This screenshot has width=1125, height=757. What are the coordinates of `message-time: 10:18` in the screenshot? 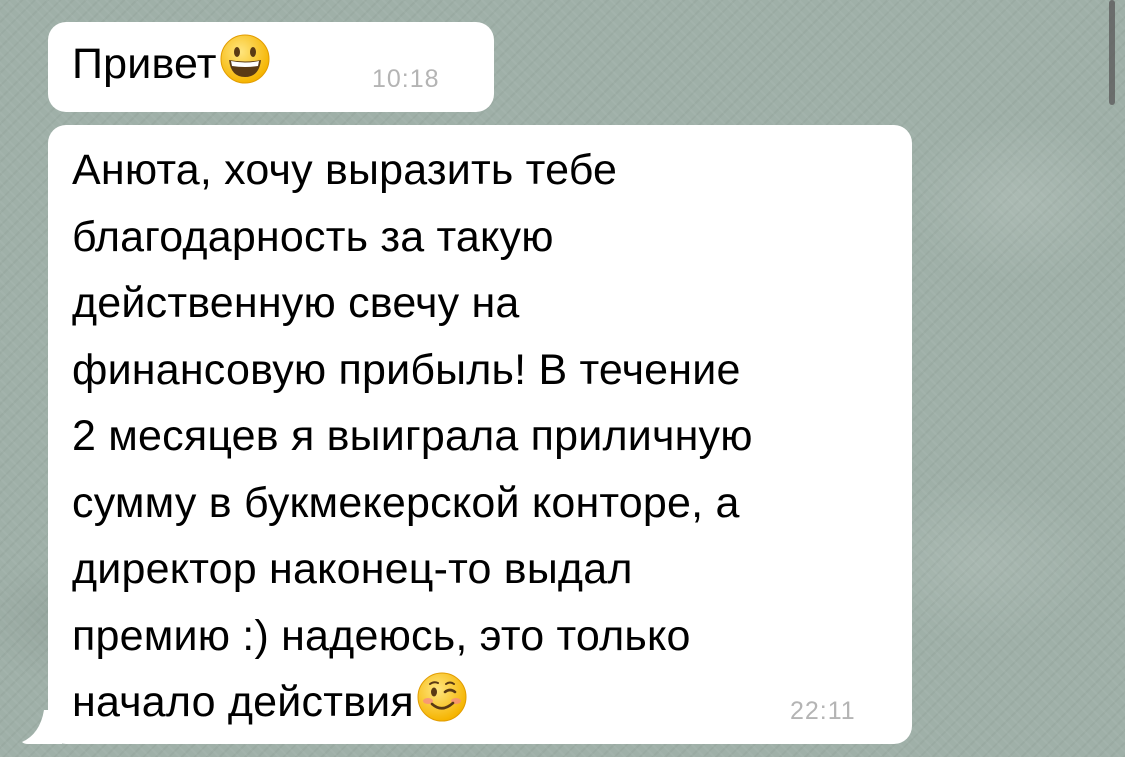 It's located at (406, 79).